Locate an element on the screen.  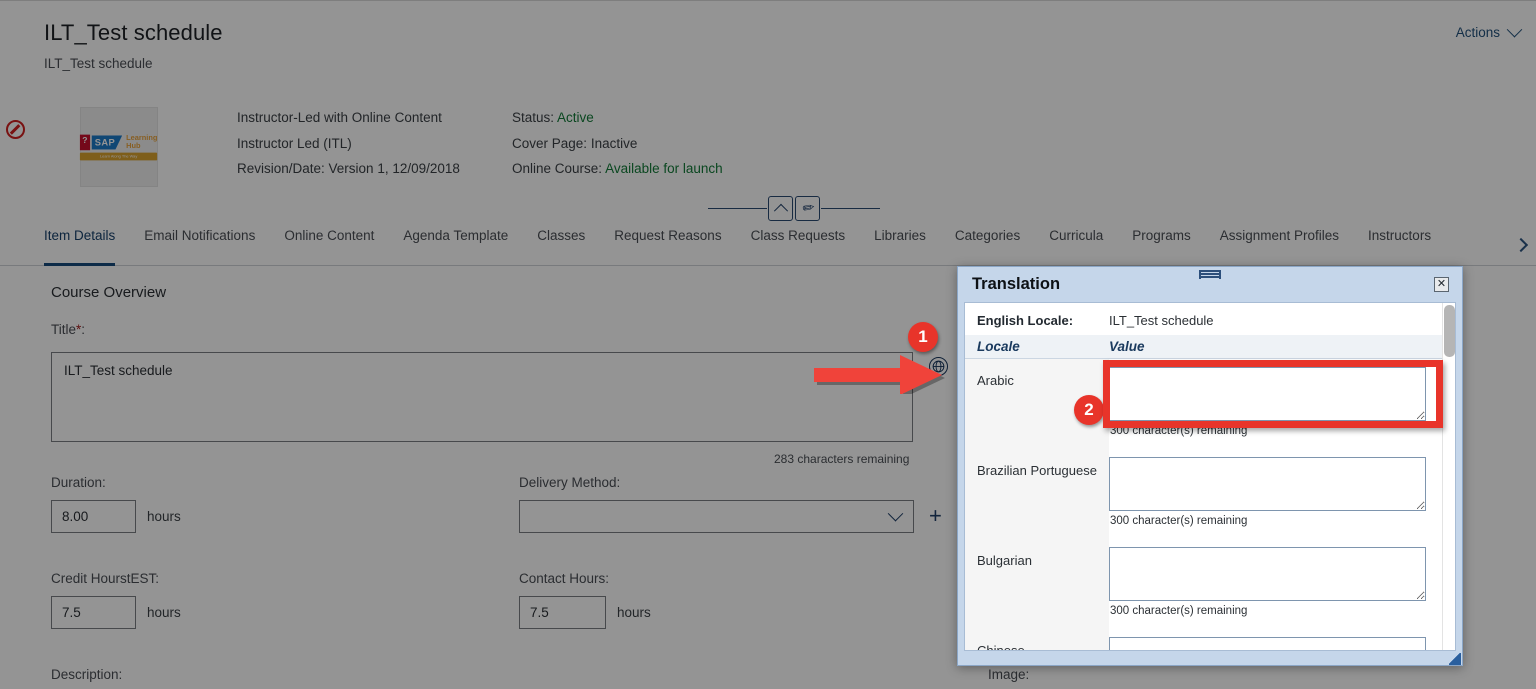
resize-handle-icon is located at coordinates (1455, 659).